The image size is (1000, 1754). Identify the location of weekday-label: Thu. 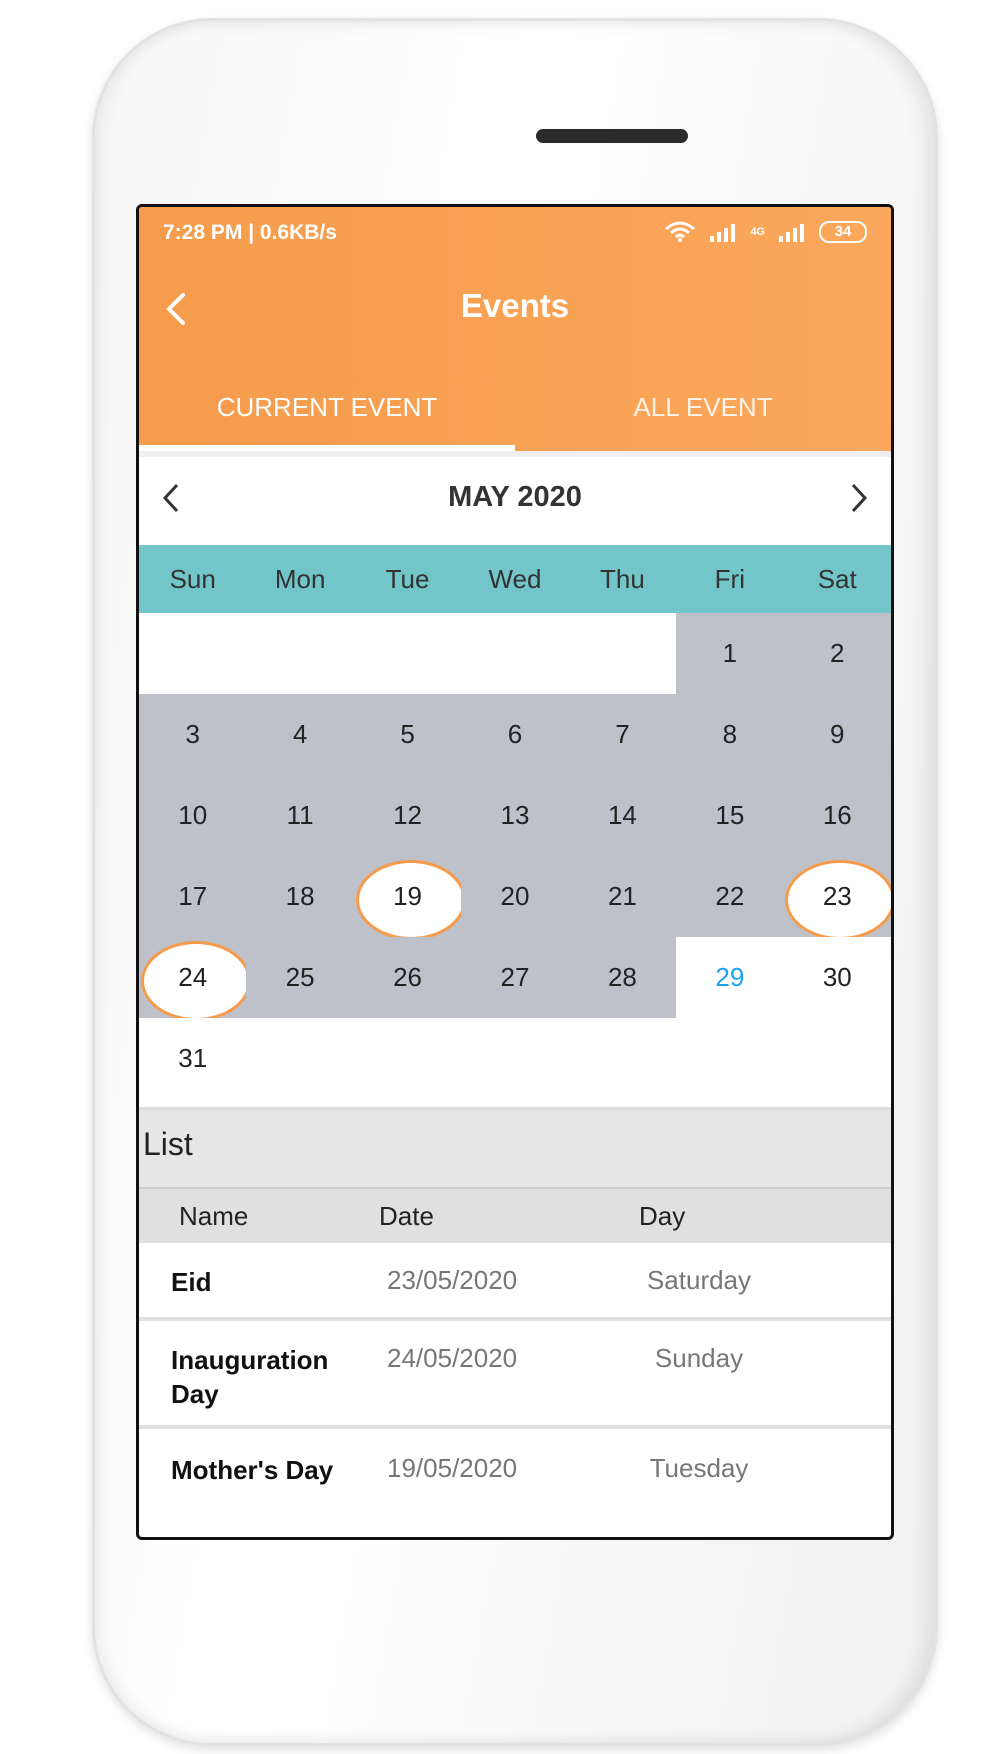
(622, 579).